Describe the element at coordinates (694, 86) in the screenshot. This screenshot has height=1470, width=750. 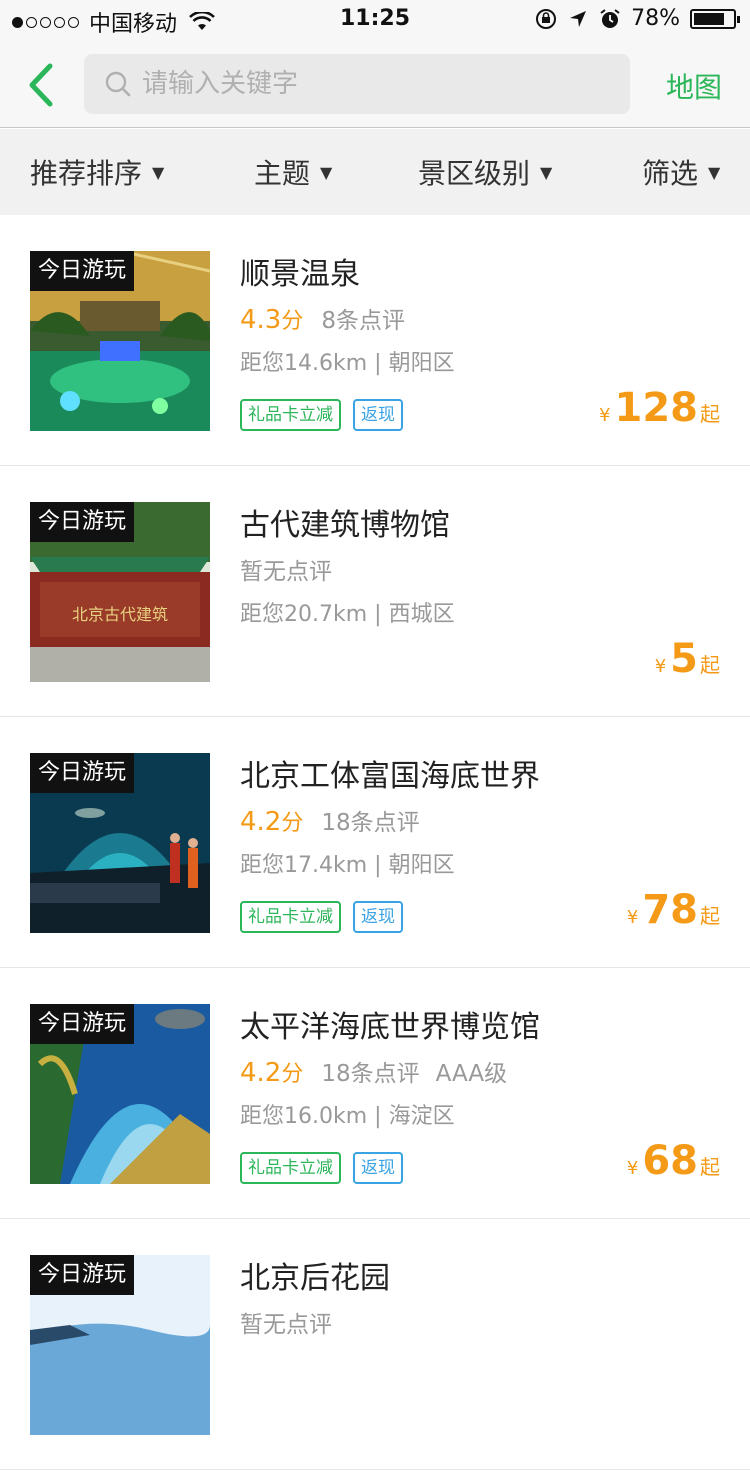
I see `map-button: 地图` at that location.